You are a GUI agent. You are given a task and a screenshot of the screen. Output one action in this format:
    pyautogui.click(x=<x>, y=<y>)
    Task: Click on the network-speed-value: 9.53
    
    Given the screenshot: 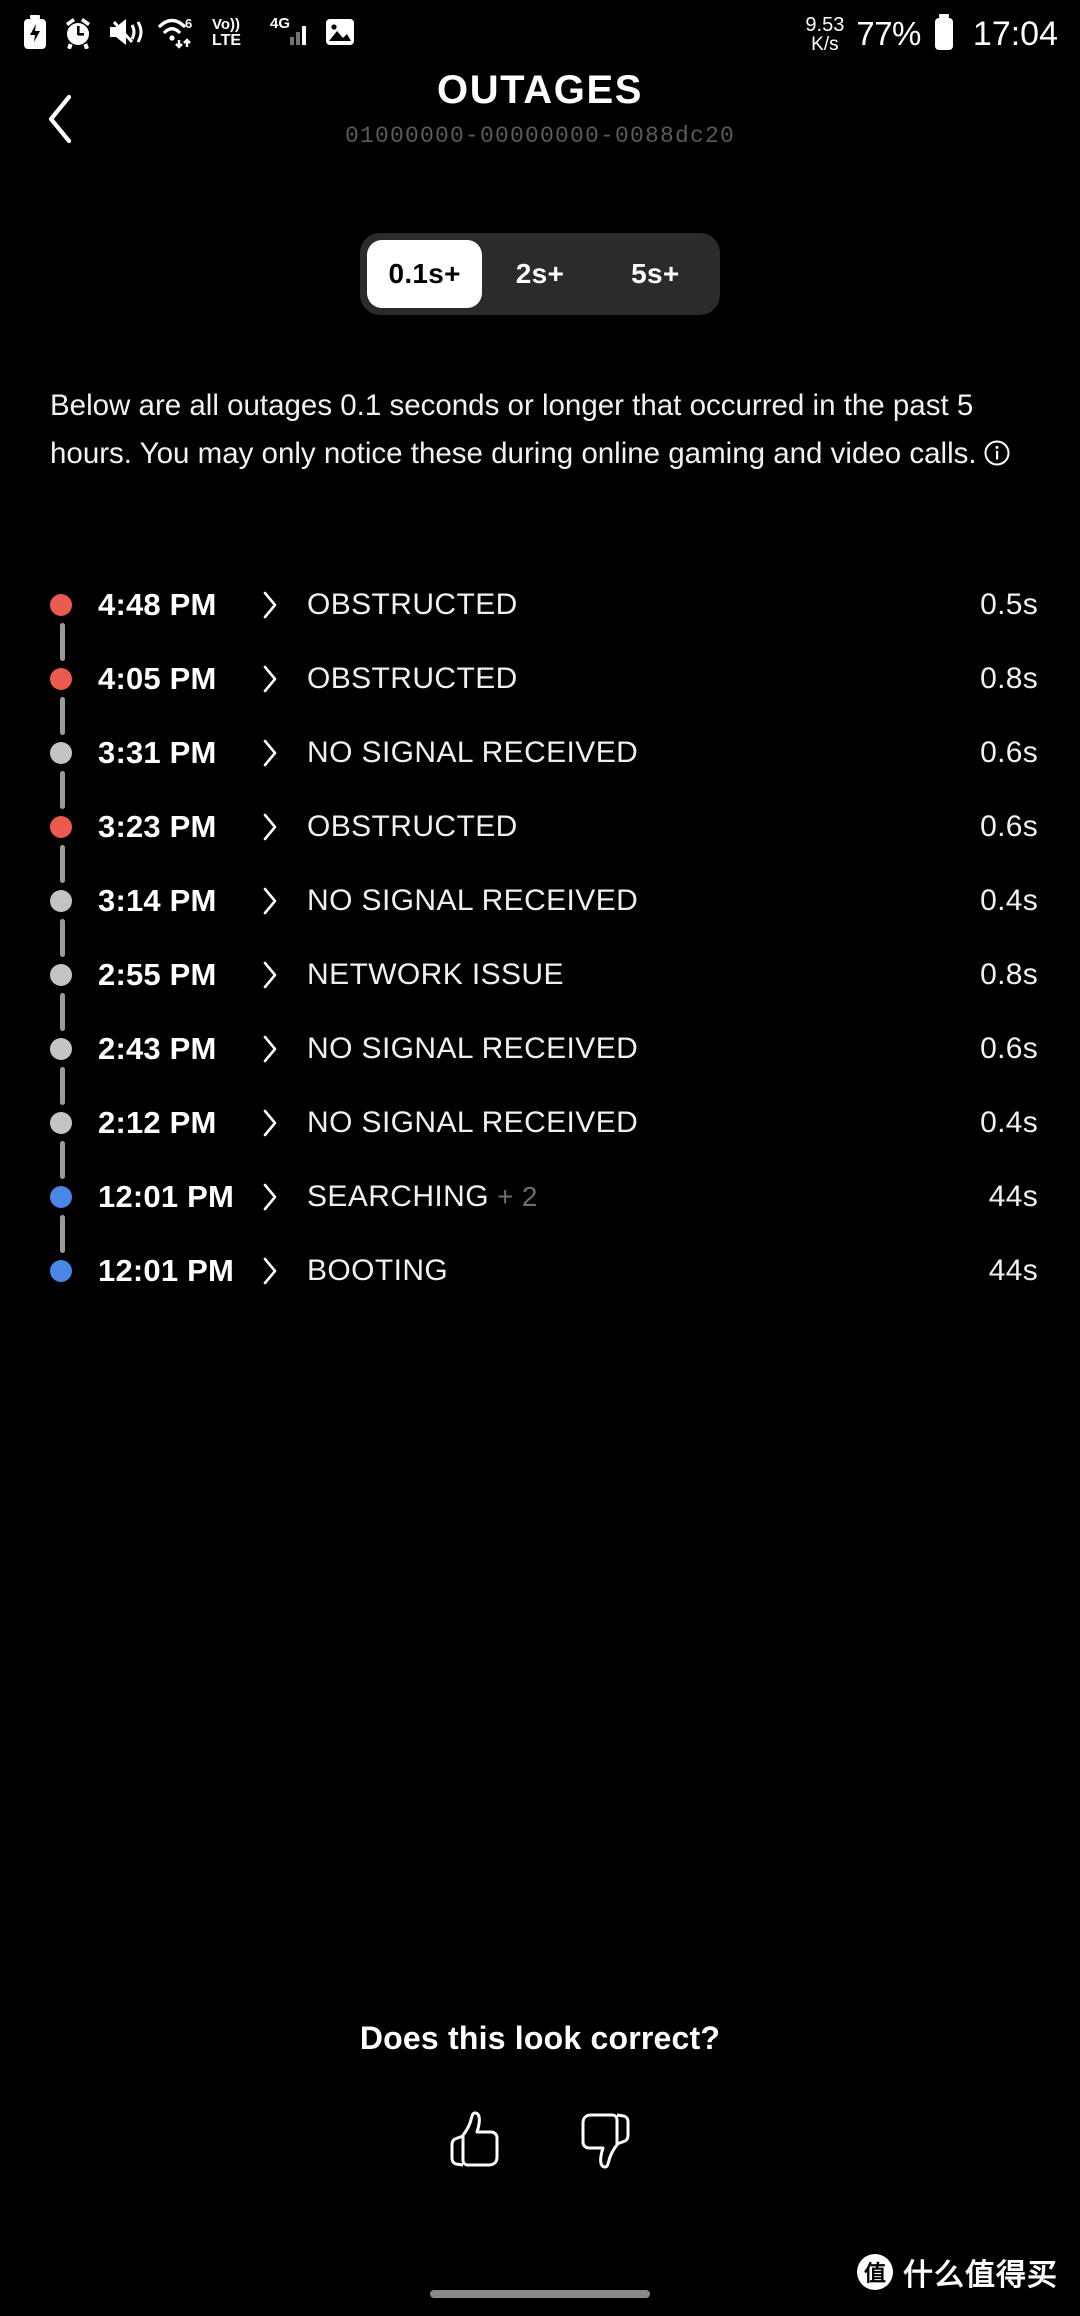 What is the action you would take?
    pyautogui.click(x=825, y=24)
    